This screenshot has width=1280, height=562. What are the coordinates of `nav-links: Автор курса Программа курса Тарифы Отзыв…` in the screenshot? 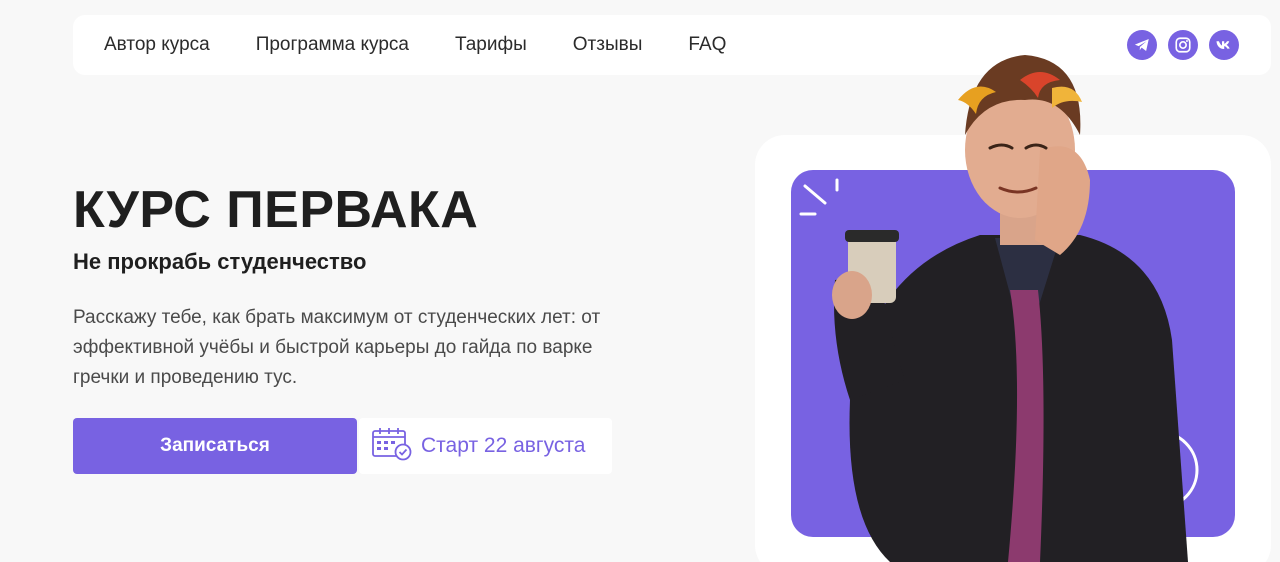 It's located at (438, 45).